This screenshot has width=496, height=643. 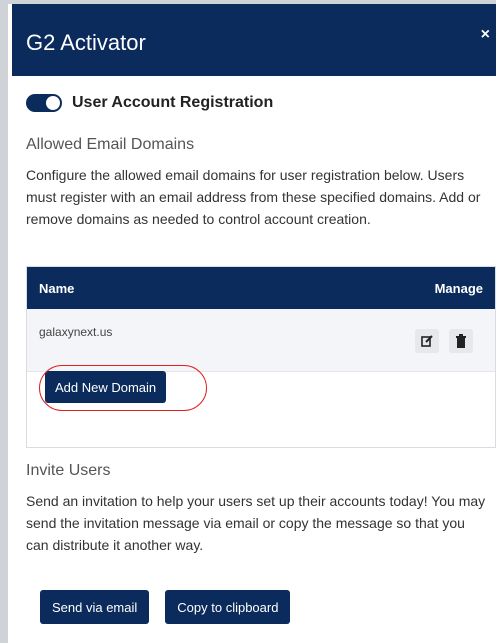 I want to click on table-header: Name Manage, so click(x=261, y=288).